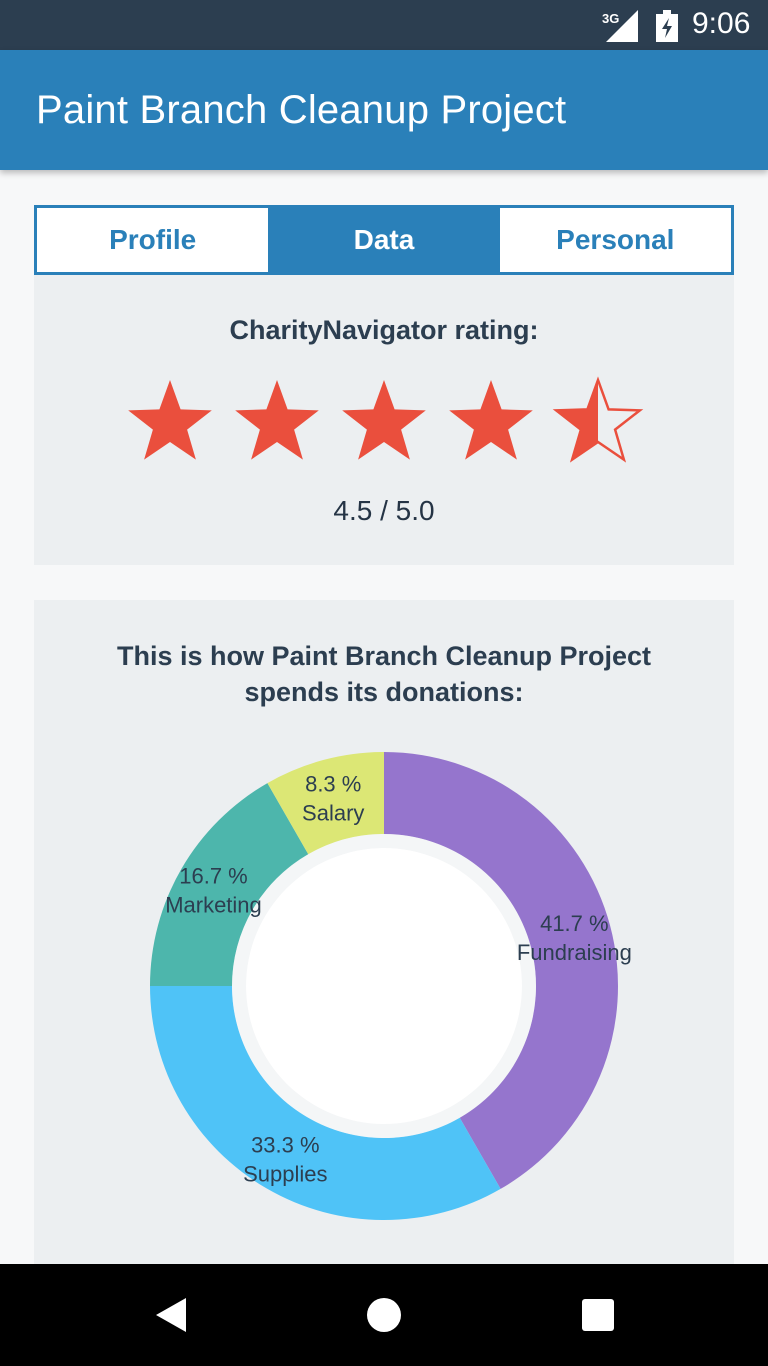 This screenshot has width=768, height=1366. Describe the element at coordinates (384, 25) in the screenshot. I see `status-bar: 3G 9:06` at that location.